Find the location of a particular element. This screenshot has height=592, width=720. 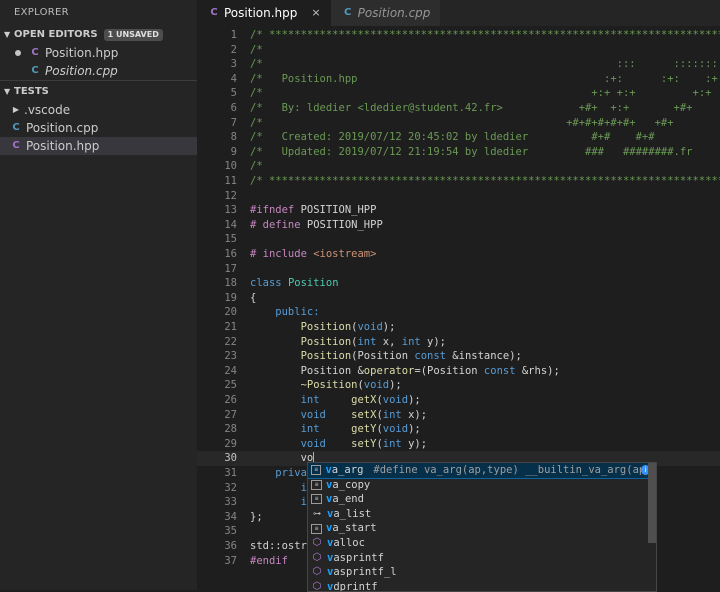

code-line: 3 /* ::: :::::::: */ is located at coordinates (458, 64).